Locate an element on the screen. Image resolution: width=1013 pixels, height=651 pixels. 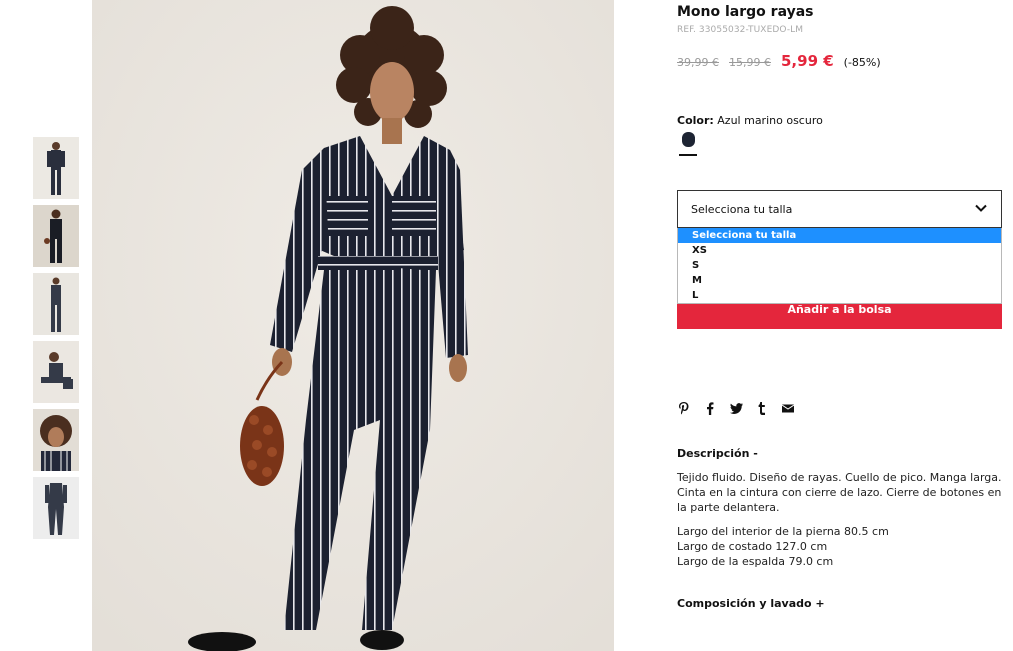
color-swatch-navy is located at coordinates (688, 139).